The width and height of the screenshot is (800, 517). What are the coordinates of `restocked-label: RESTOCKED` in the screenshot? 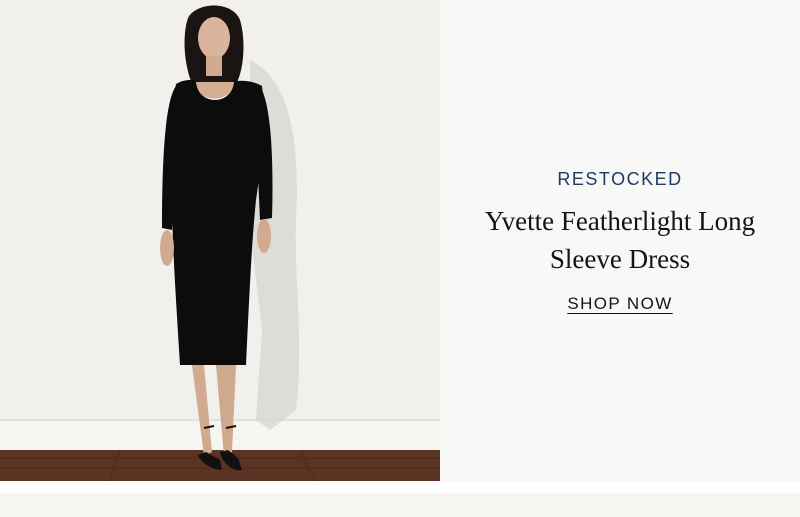 It's located at (620, 179).